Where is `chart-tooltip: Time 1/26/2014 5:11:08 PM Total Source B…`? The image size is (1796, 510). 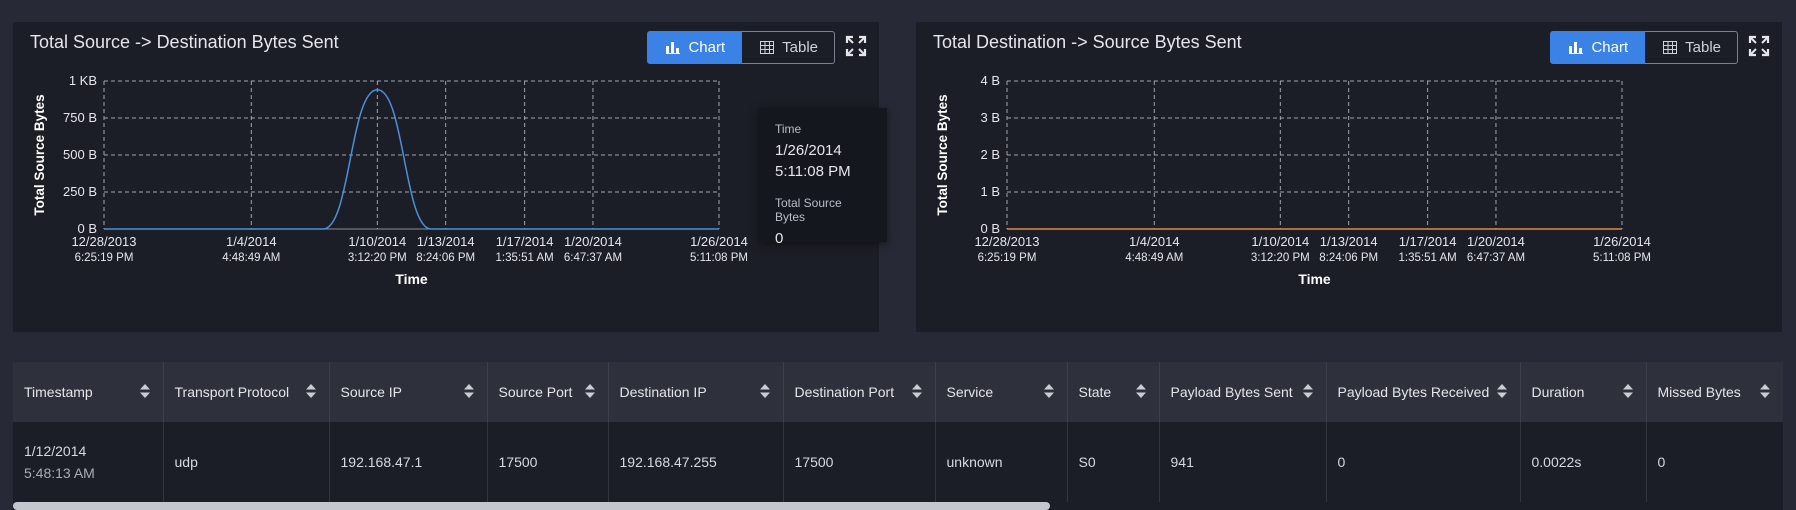
chart-tooltip: Time 1/26/2014 5:11:08 PM Total Source B… is located at coordinates (823, 177).